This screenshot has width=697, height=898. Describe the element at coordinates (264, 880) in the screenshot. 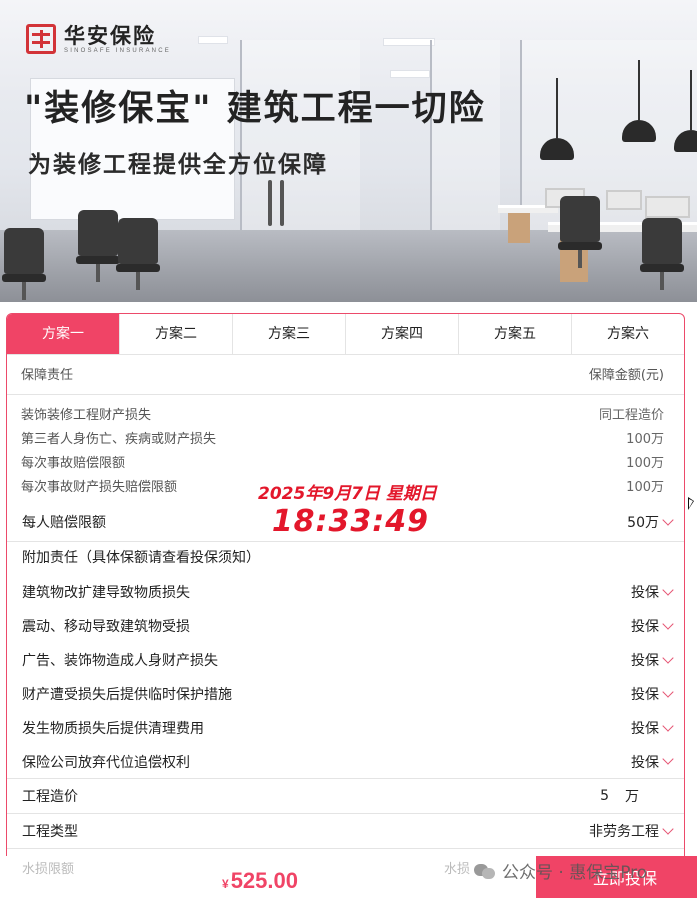

I see `price-amount: 525.00` at that location.